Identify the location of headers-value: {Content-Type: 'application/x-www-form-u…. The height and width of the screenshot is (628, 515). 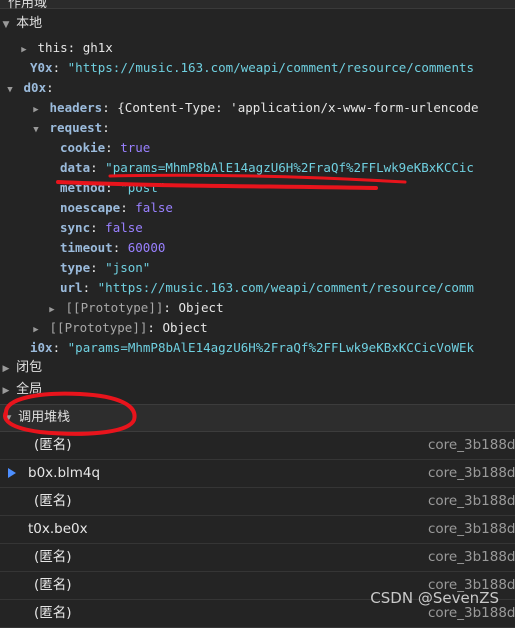
(298, 107).